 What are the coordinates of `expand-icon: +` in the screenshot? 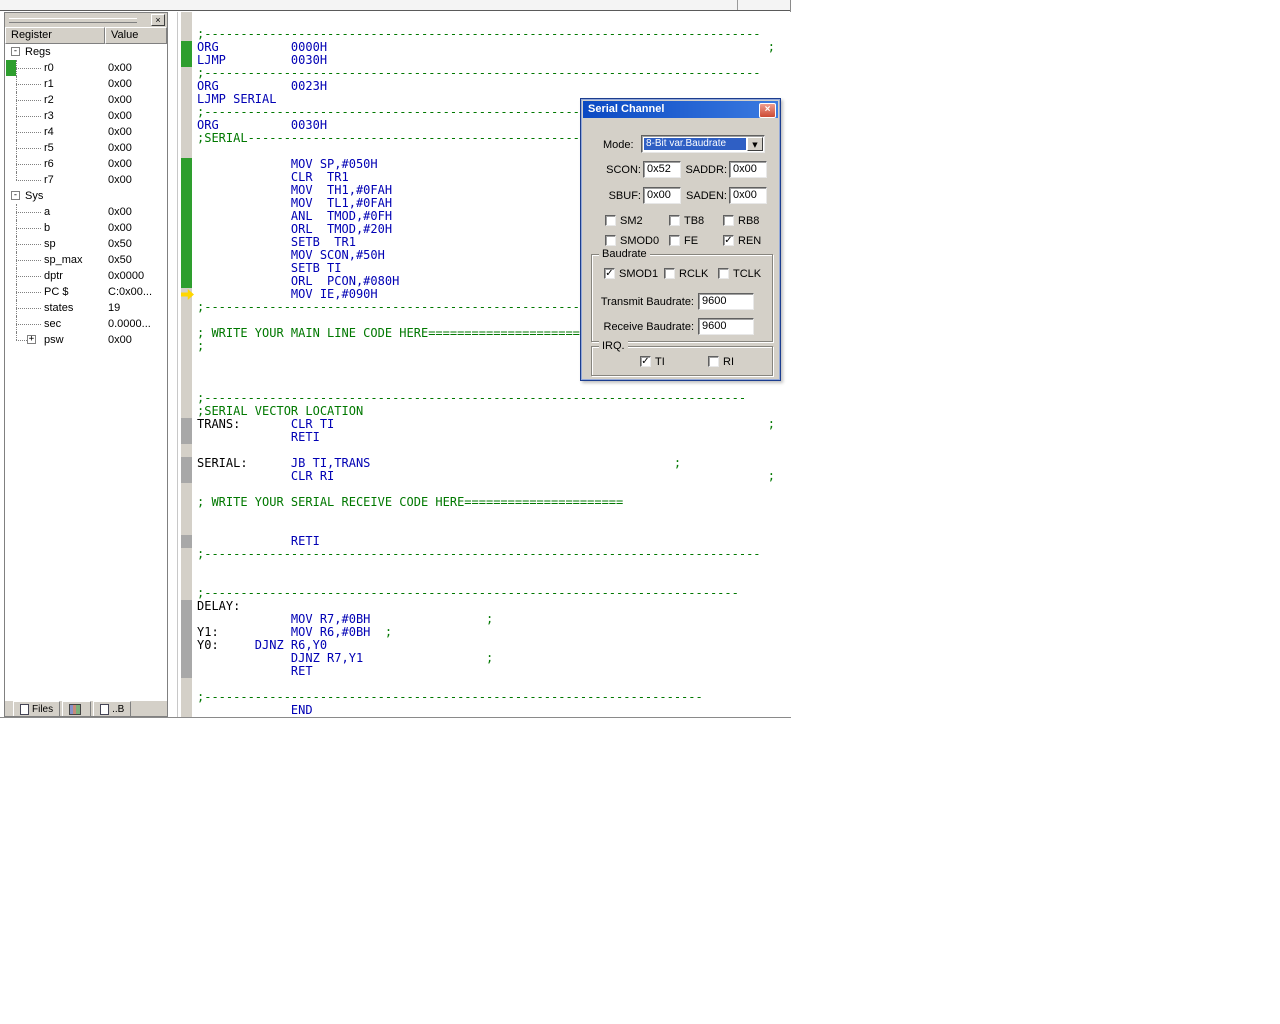 It's located at (31, 339).